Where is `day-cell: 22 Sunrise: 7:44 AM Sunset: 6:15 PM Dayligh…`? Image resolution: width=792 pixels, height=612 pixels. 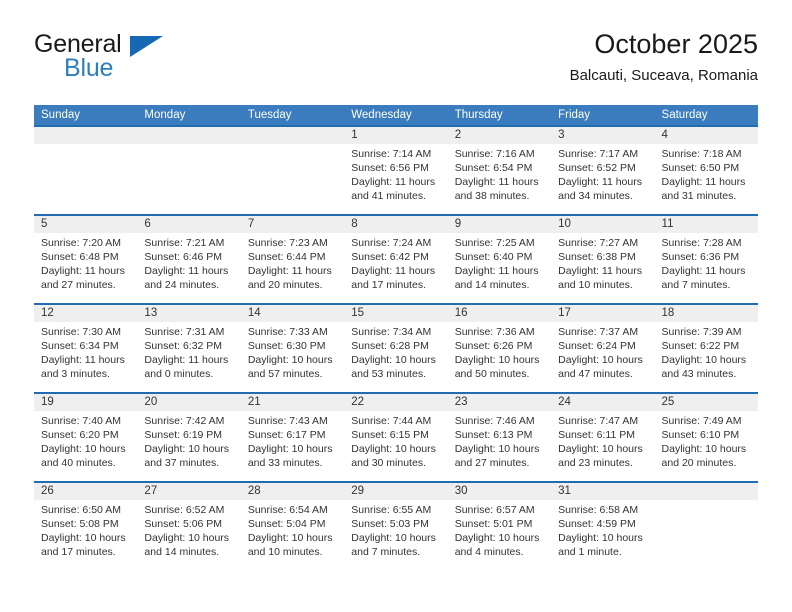 day-cell: 22 Sunrise: 7:44 AM Sunset: 6:15 PM Dayligh… is located at coordinates (395, 437).